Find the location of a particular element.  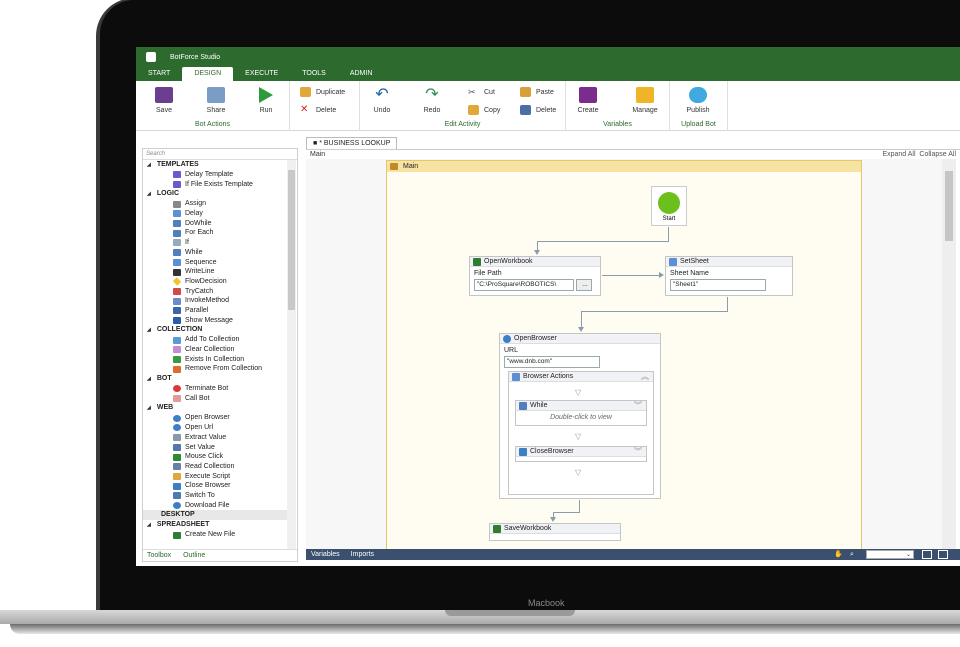

expand-all-link: Expand All is located at coordinates (898, 154).